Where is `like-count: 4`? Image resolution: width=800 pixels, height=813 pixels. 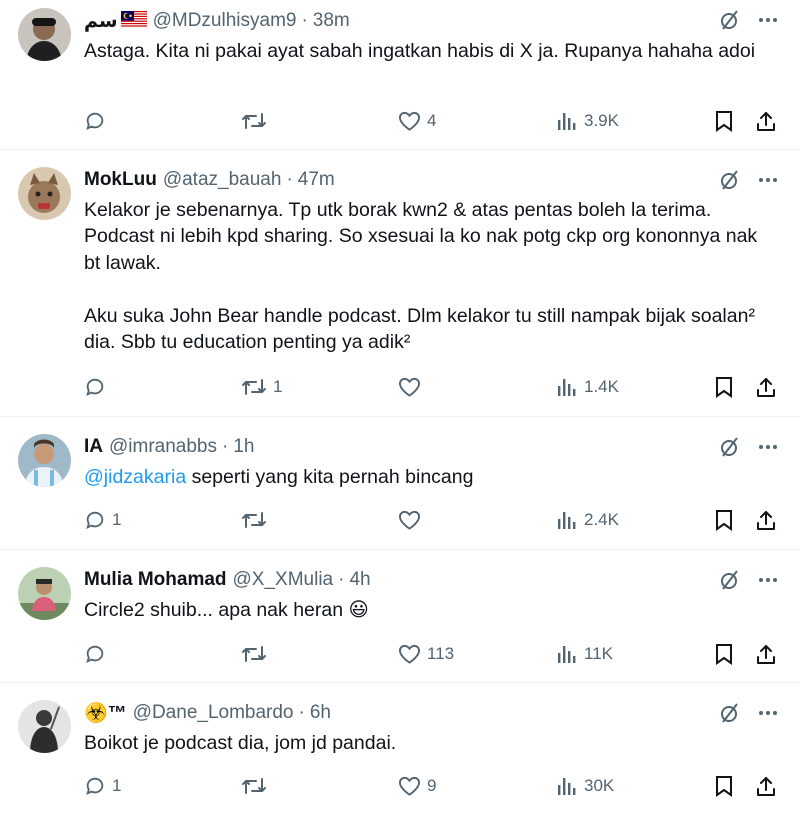
like-count: 4 is located at coordinates (432, 120).